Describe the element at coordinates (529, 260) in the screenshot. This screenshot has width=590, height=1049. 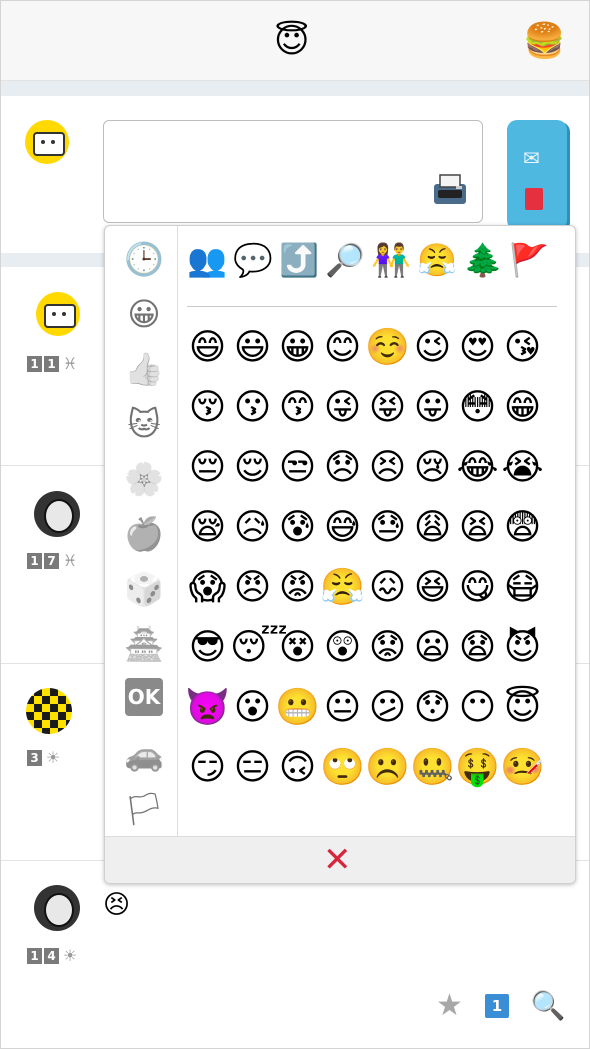
I see `recent-emoji: 🚩` at that location.